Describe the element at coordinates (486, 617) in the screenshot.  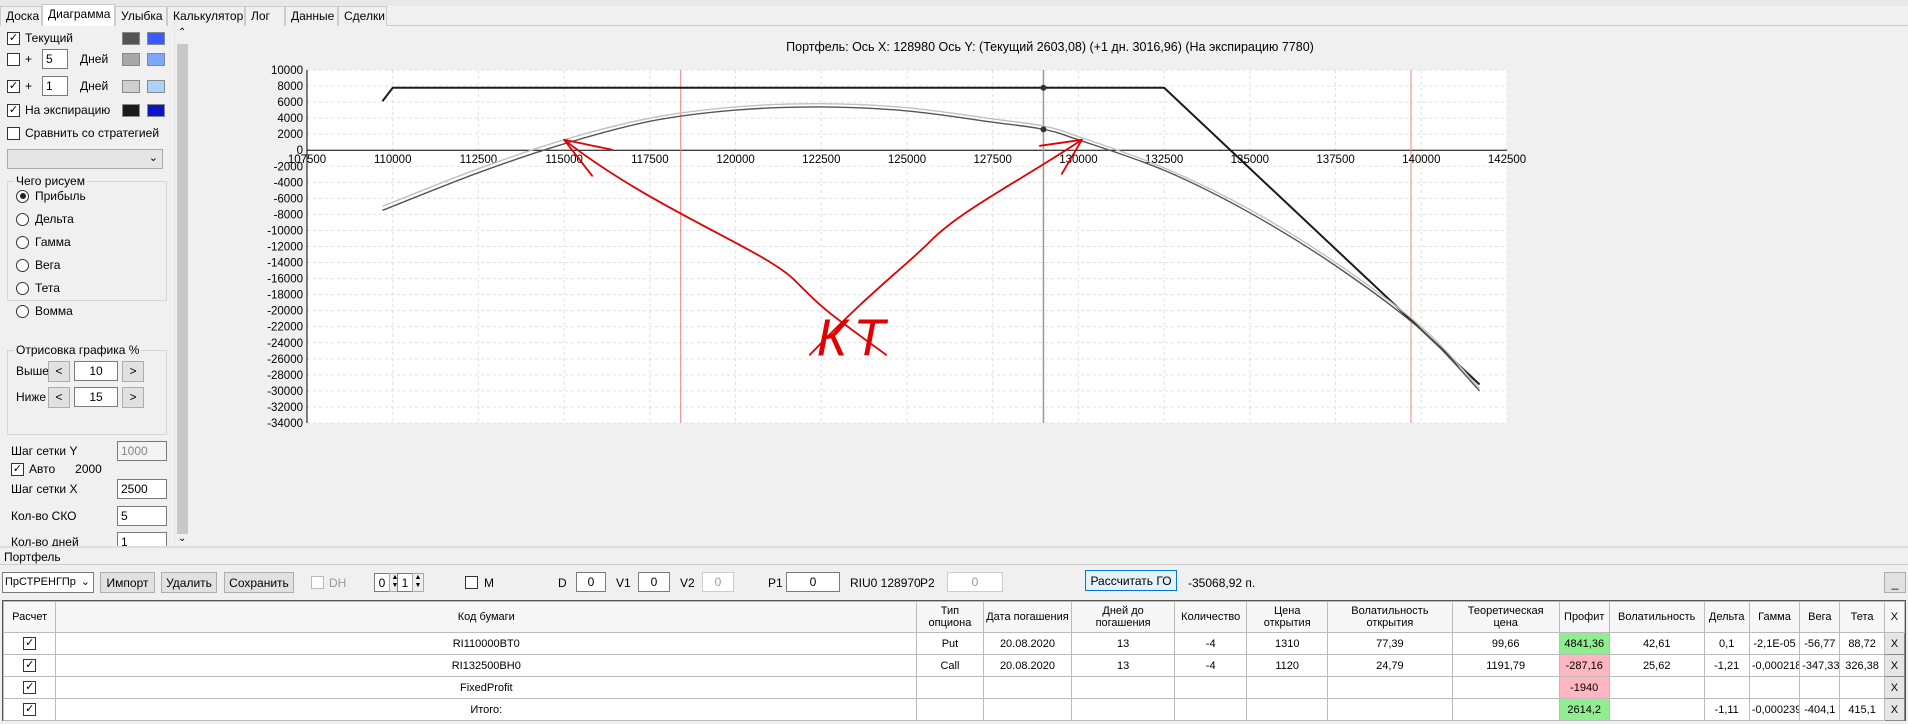
I see `col-header: Код бумаги` at that location.